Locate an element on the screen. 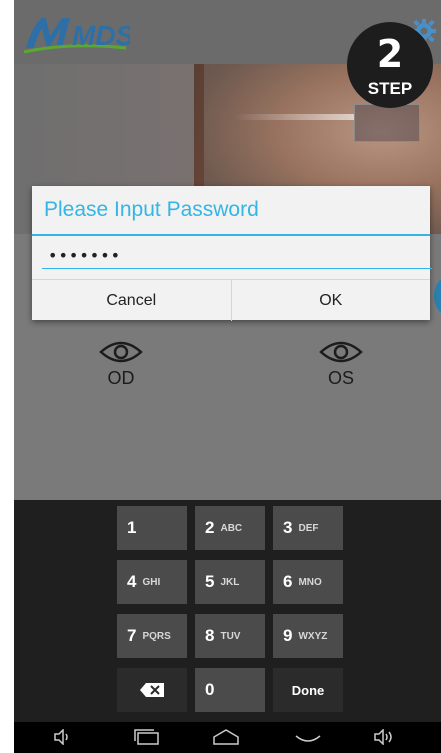 Image resolution: width=441 pixels, height=753 pixels. key-letters: TUV is located at coordinates (230, 636).